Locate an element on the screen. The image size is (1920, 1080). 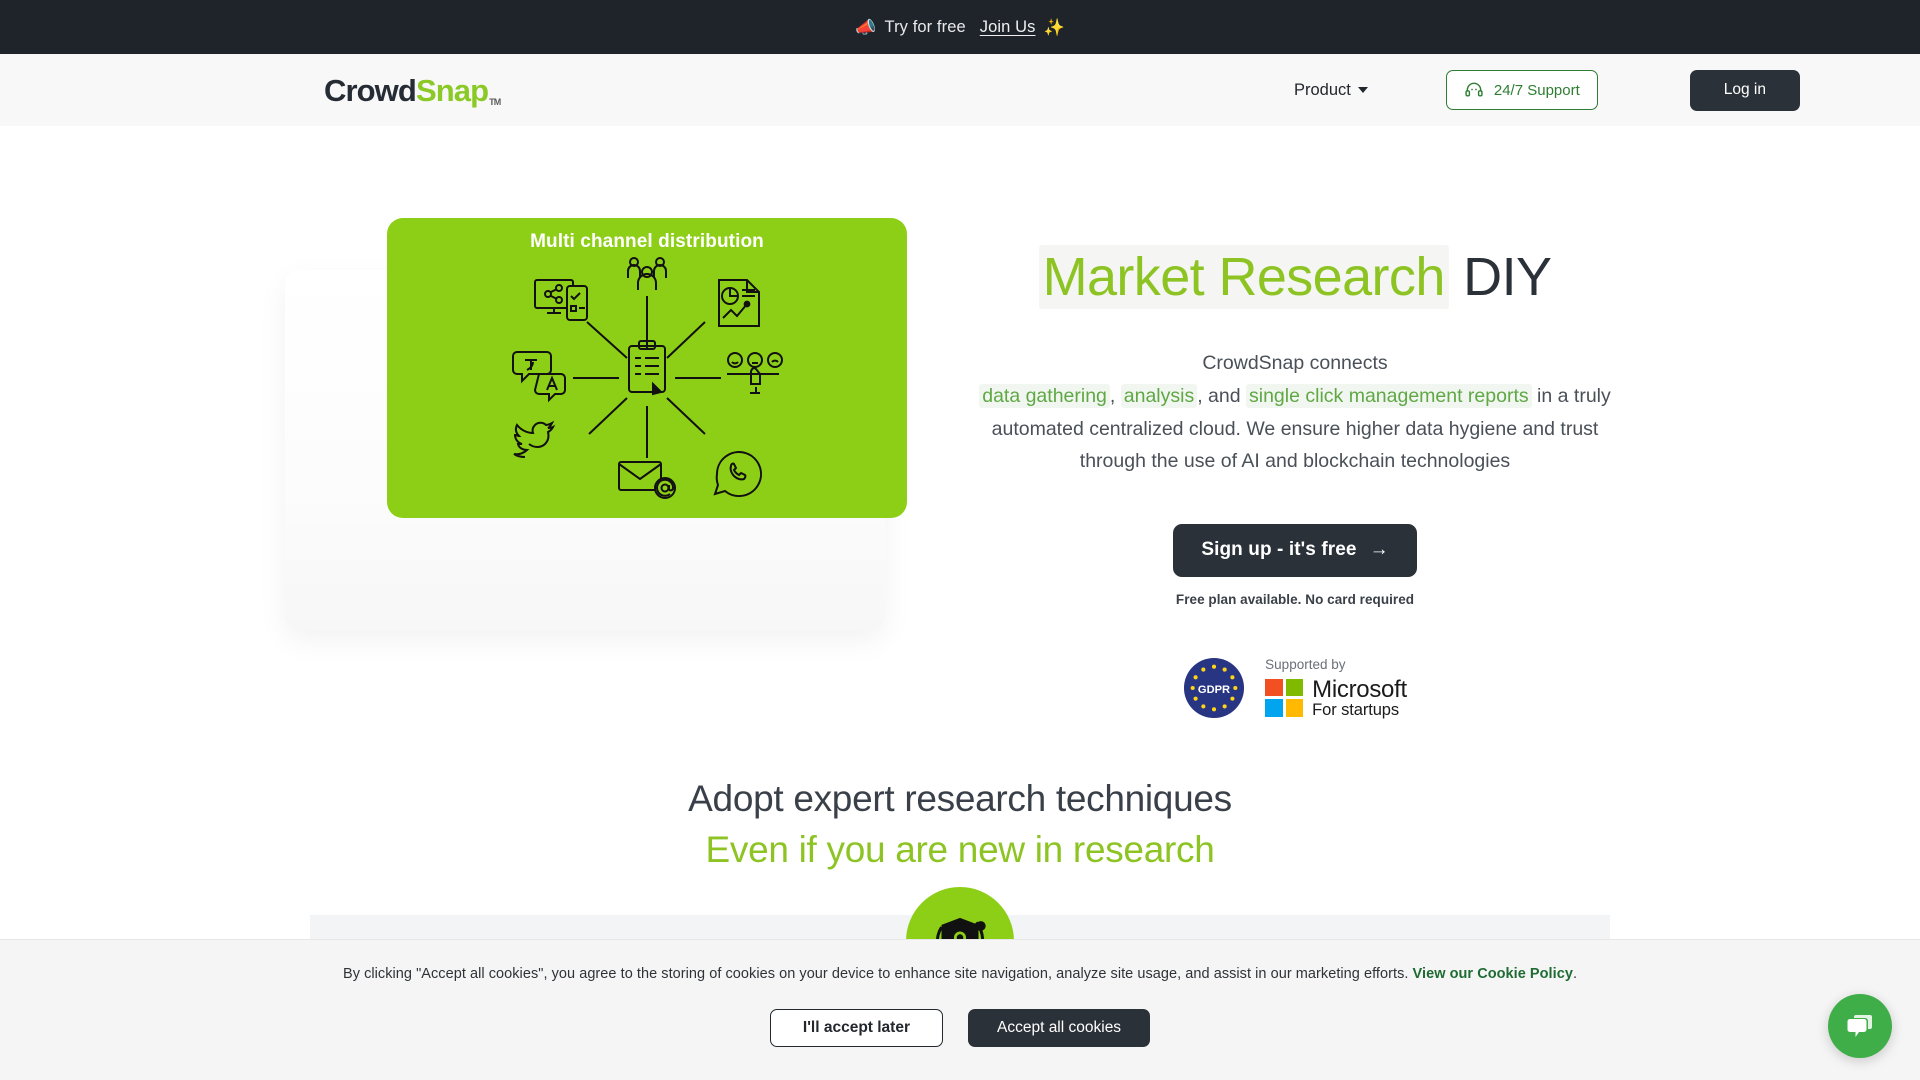
people-group-icon is located at coordinates (647, 273).